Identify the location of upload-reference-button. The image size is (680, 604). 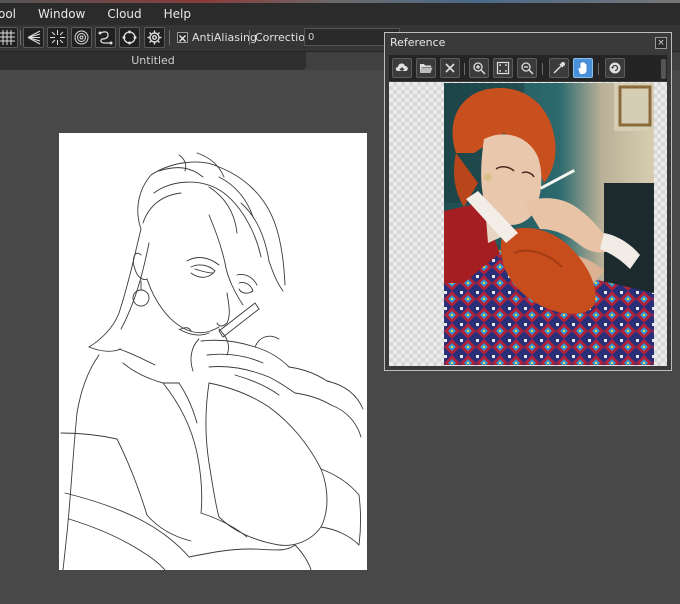
(402, 68).